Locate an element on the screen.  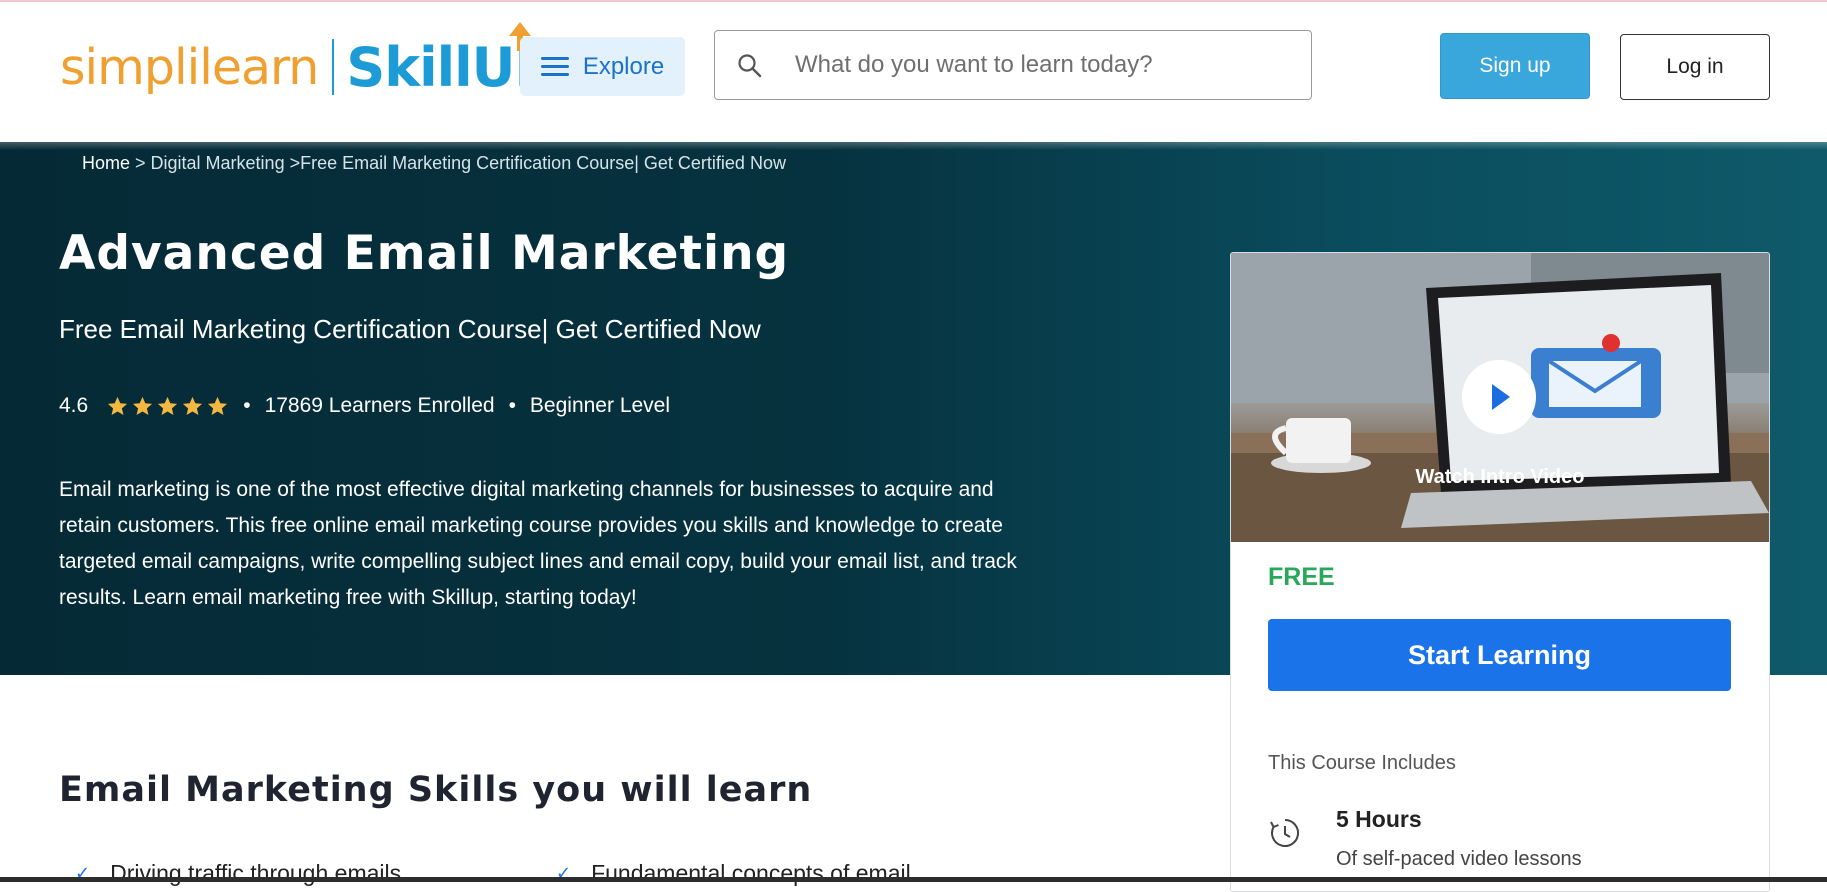
signup-button: Sign up is located at coordinates (1515, 66).